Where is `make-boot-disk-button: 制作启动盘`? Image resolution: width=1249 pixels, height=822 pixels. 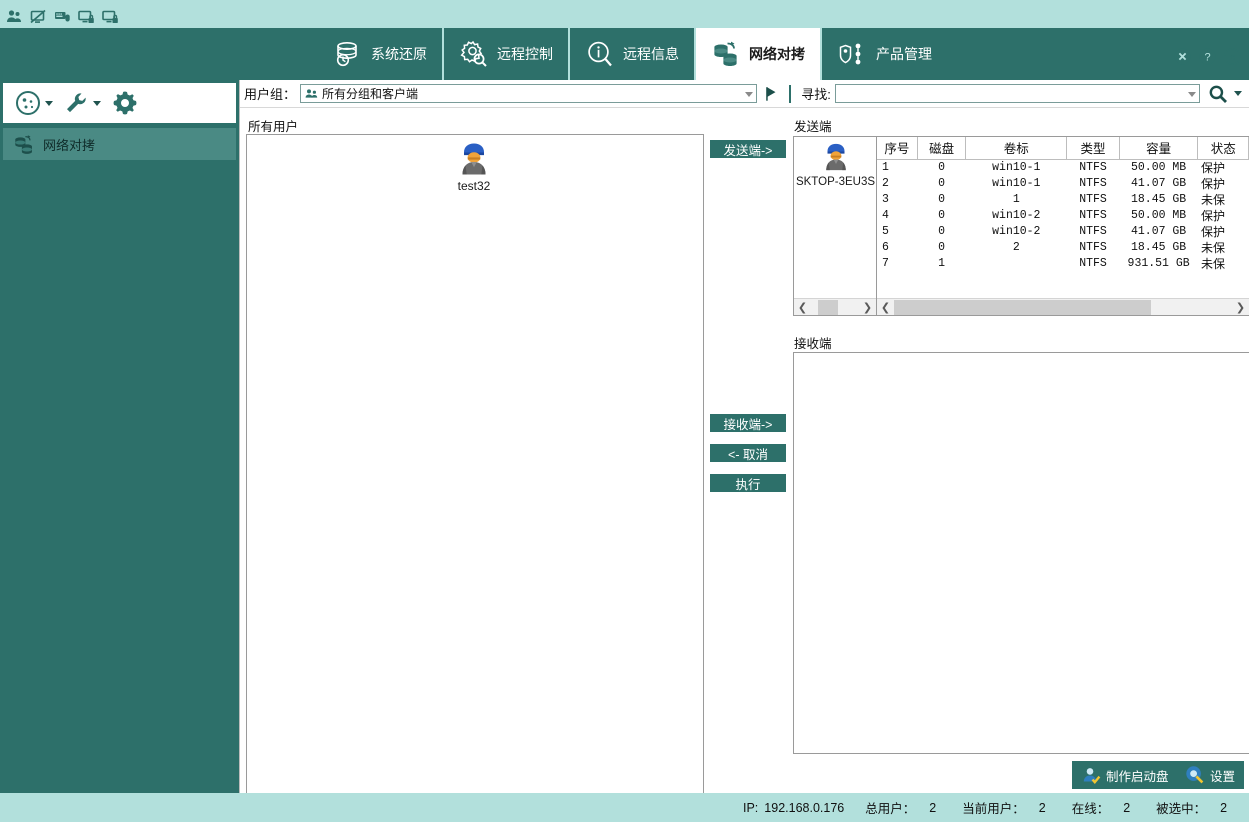 make-boot-disk-button: 制作启动盘 is located at coordinates (1125, 775).